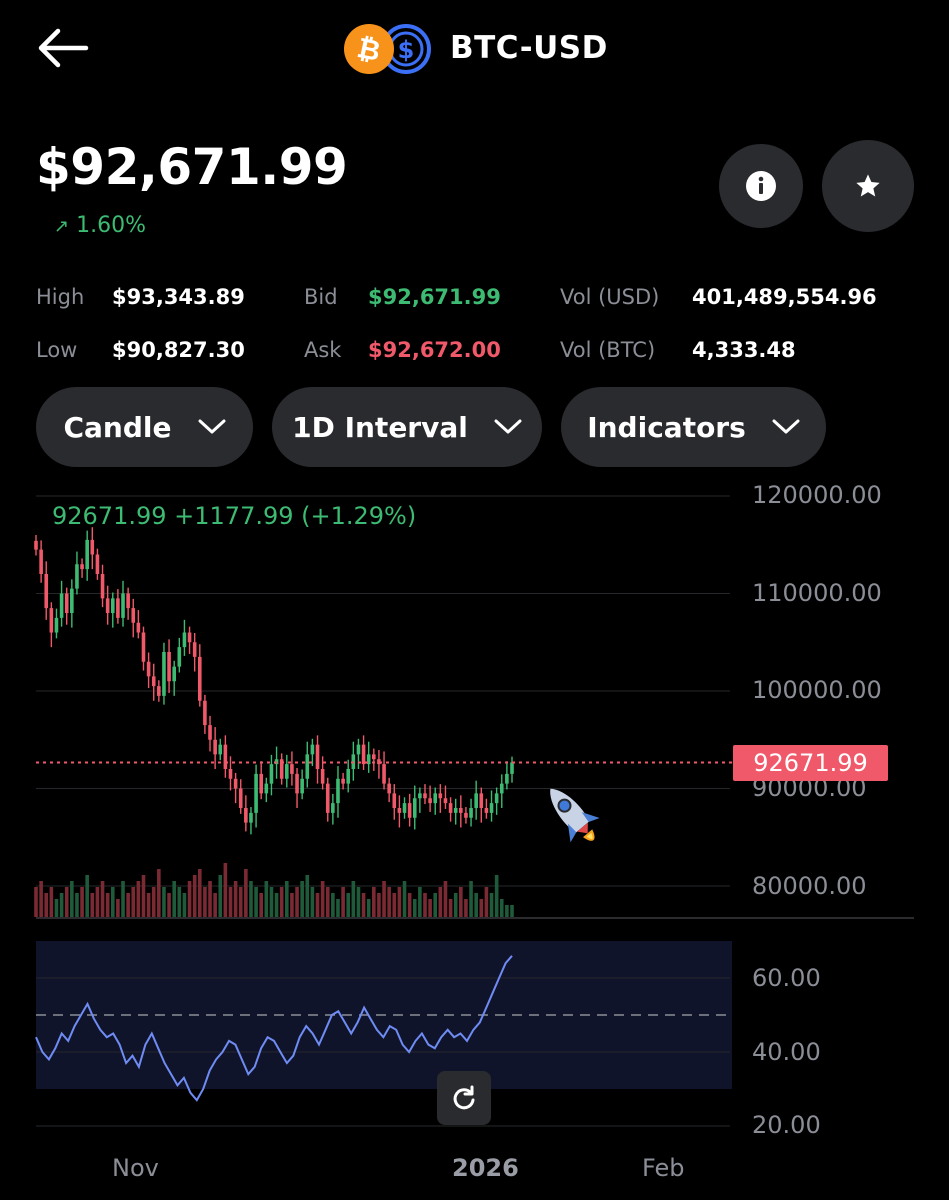 The width and height of the screenshot is (949, 1200). I want to click on back-button, so click(62, 48).